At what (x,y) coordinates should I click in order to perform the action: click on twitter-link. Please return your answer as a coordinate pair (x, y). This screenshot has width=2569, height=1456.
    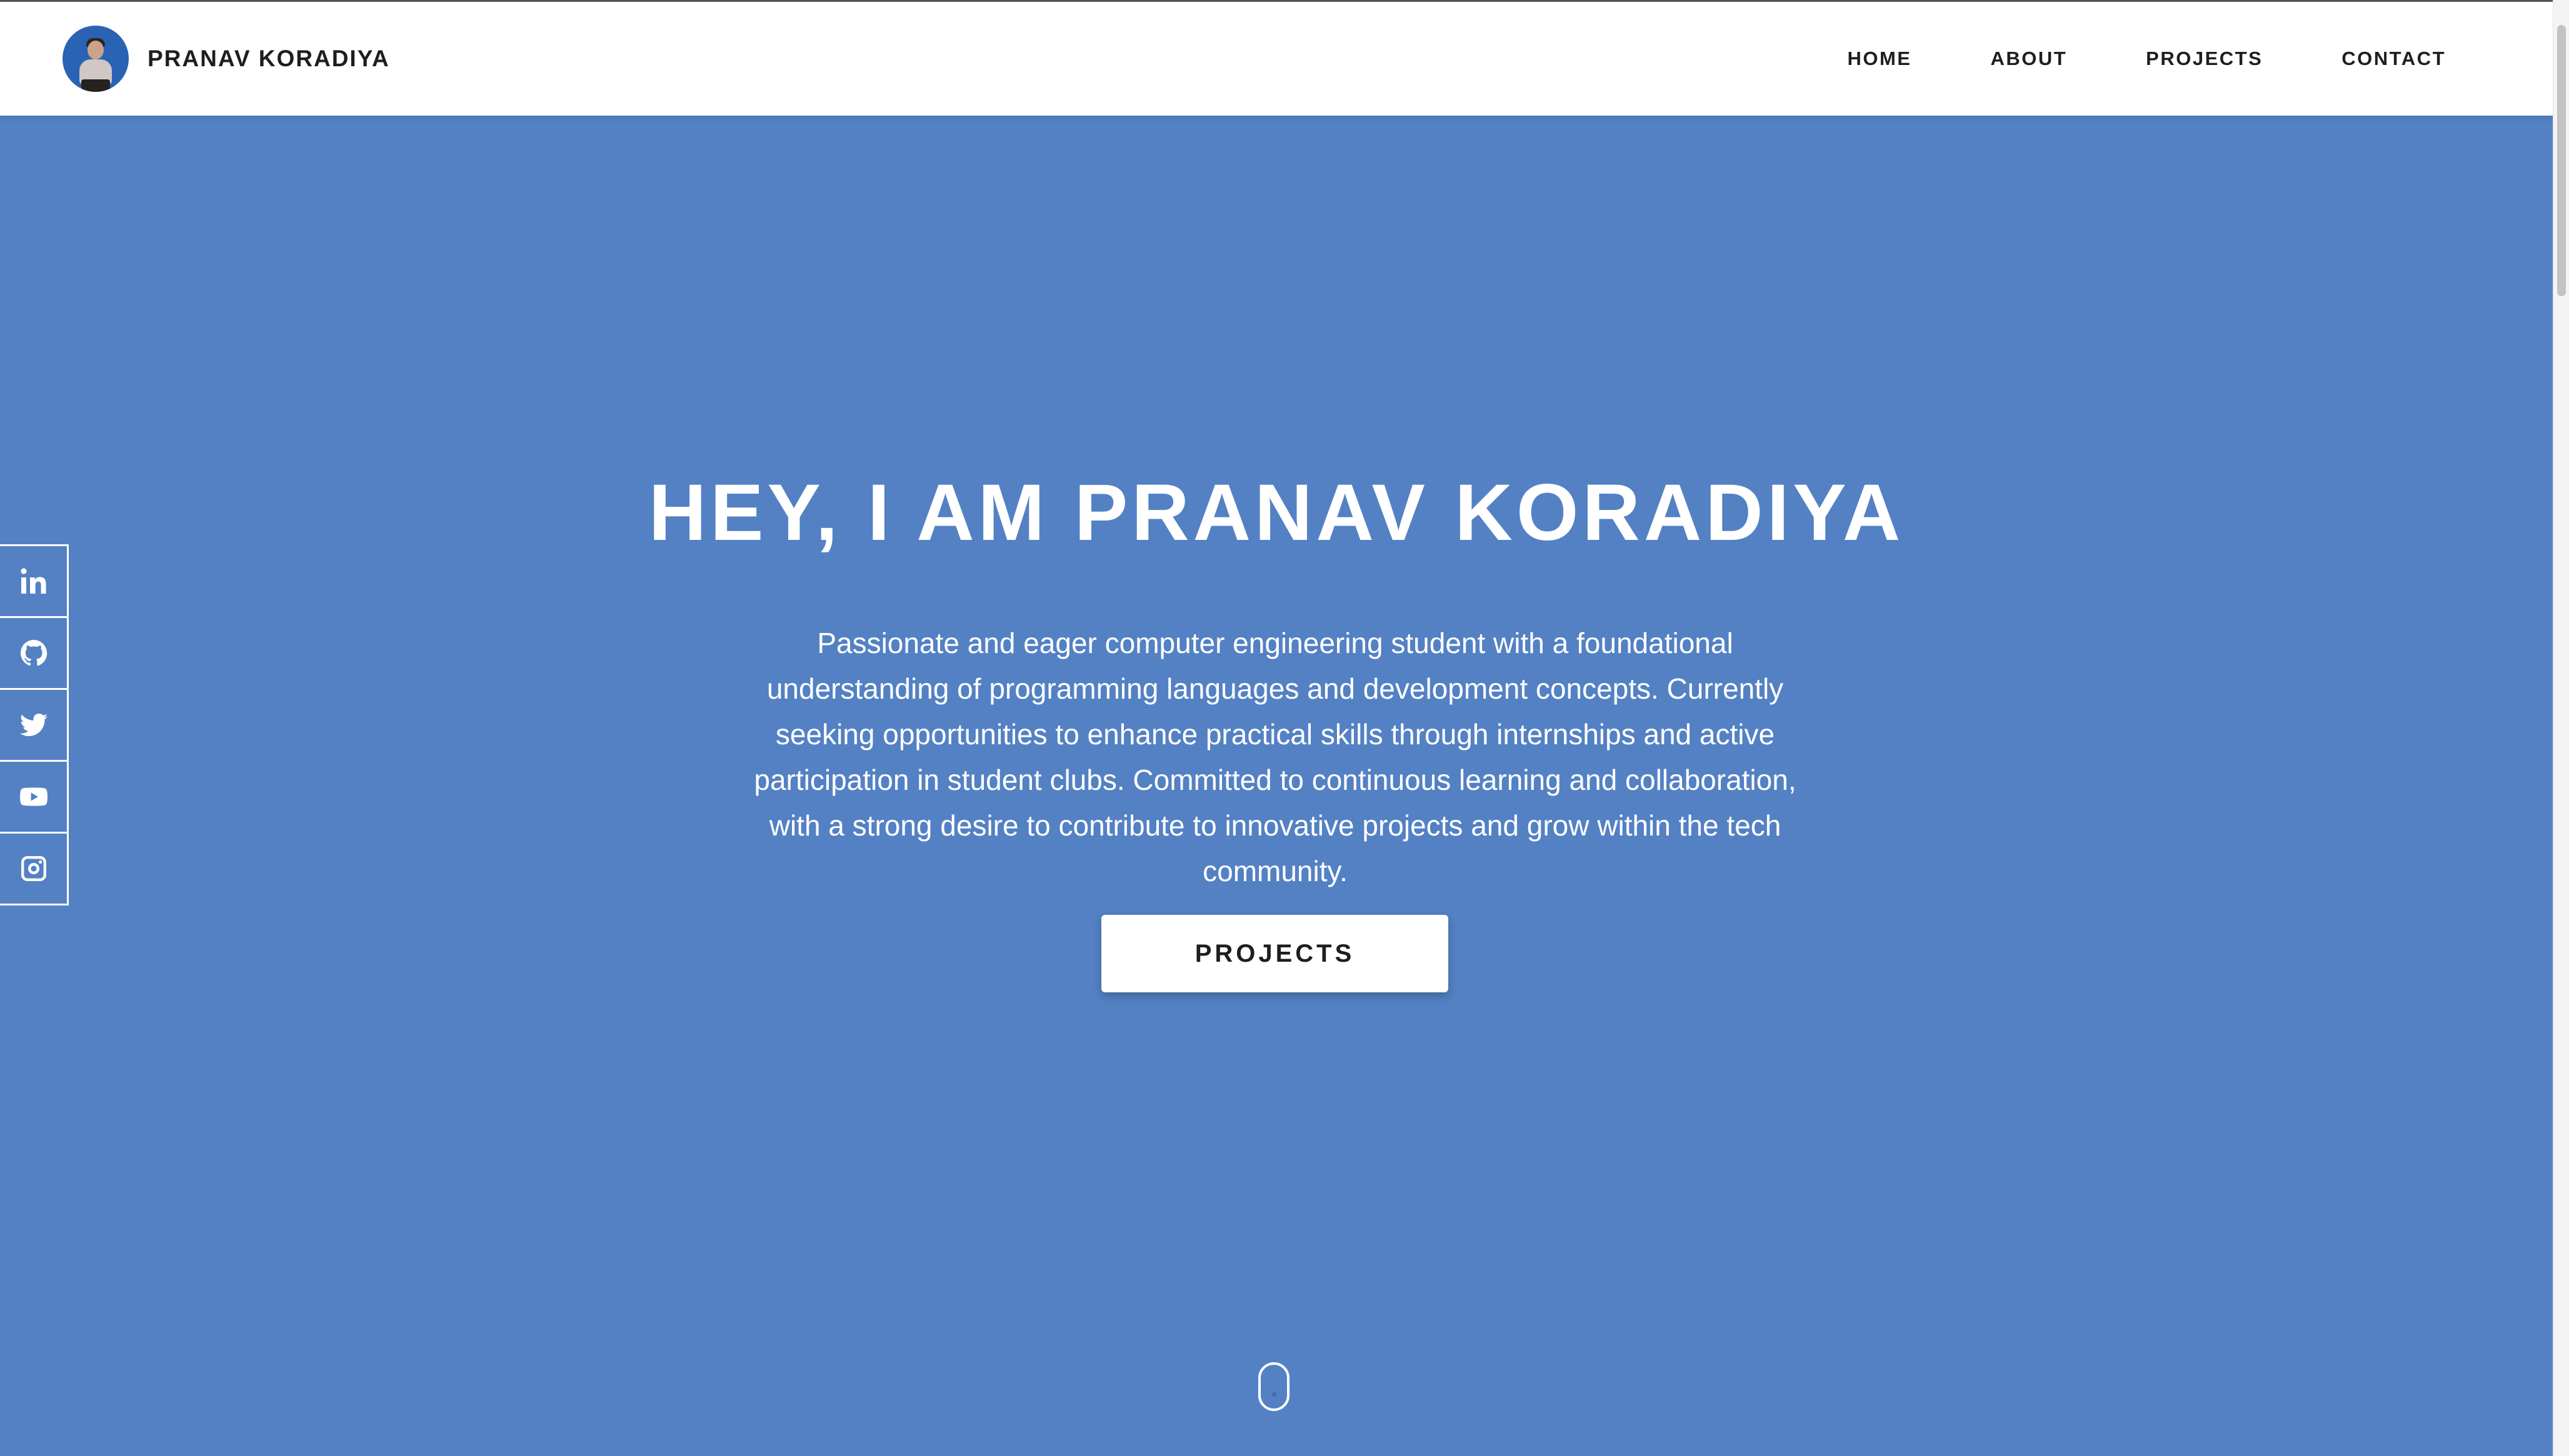
    Looking at the image, I should click on (34, 725).